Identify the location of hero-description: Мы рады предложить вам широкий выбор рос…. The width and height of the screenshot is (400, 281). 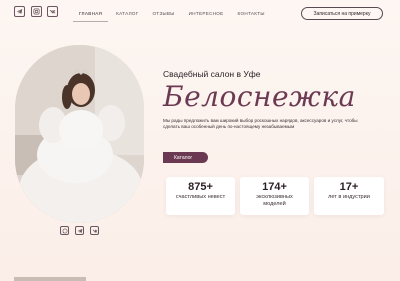
(260, 124).